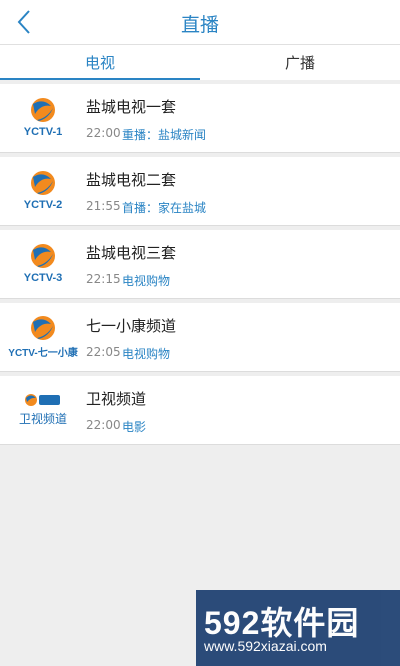 The width and height of the screenshot is (400, 666). I want to click on channel-row: 卫视频道 卫视频道 22:00 电影, so click(200, 410).